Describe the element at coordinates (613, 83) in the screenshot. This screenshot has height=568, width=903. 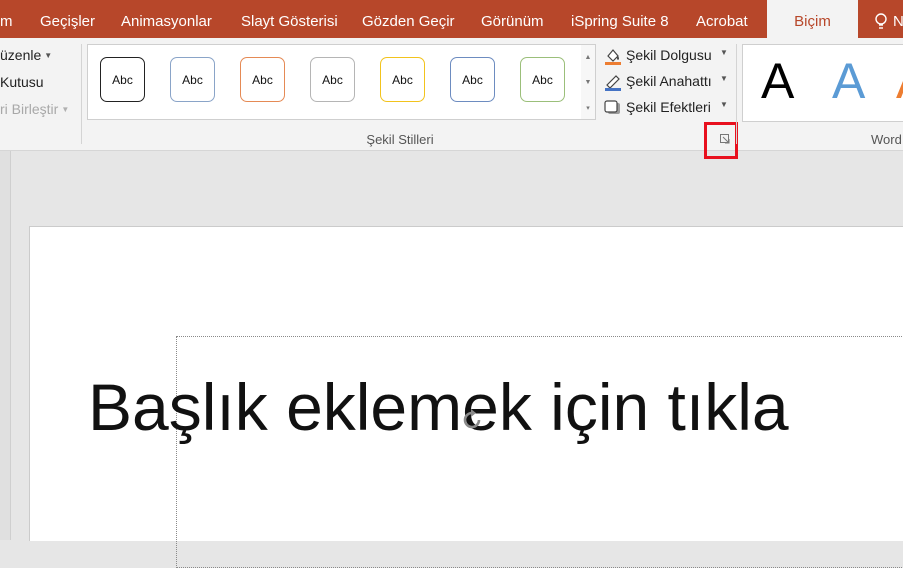
I see `pen-icon` at that location.